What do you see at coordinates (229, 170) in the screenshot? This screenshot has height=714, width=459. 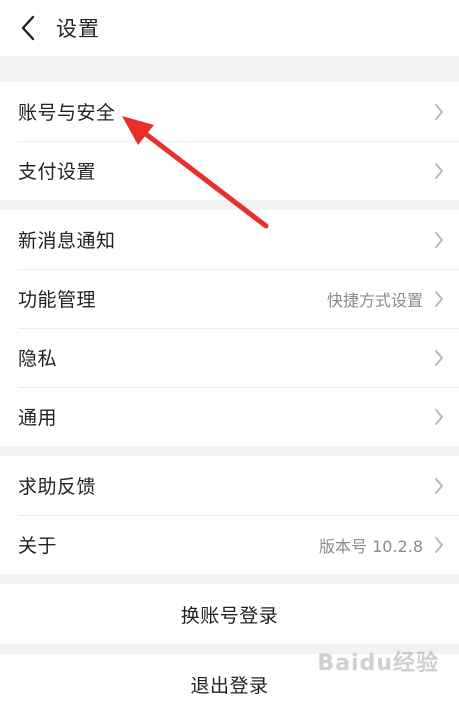 I see `settings-item-payment: 支付设置` at bounding box center [229, 170].